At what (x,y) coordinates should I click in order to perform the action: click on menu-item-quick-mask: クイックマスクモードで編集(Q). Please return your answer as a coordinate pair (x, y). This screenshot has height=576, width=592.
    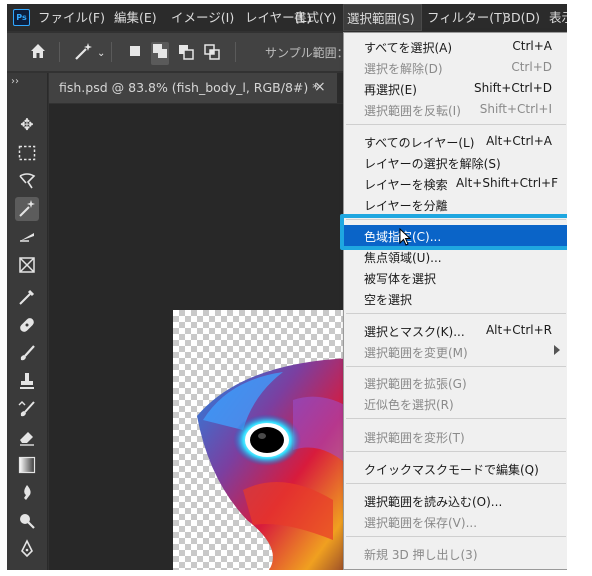
    Looking at the image, I should click on (455, 468).